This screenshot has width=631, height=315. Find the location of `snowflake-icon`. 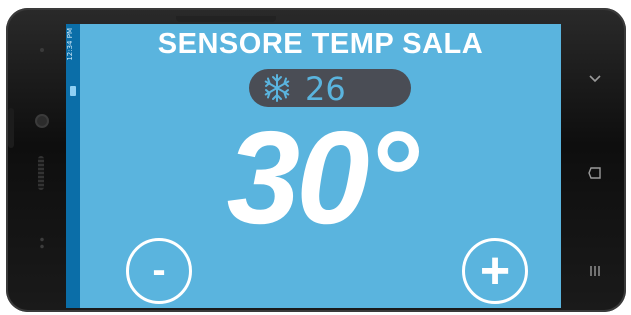

snowflake-icon is located at coordinates (277, 88).